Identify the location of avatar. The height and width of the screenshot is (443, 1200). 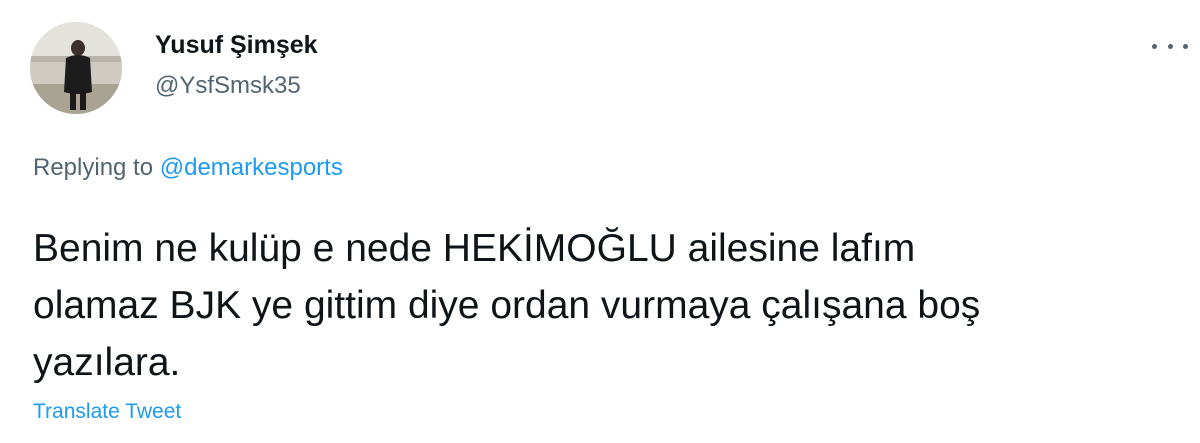
(76, 68).